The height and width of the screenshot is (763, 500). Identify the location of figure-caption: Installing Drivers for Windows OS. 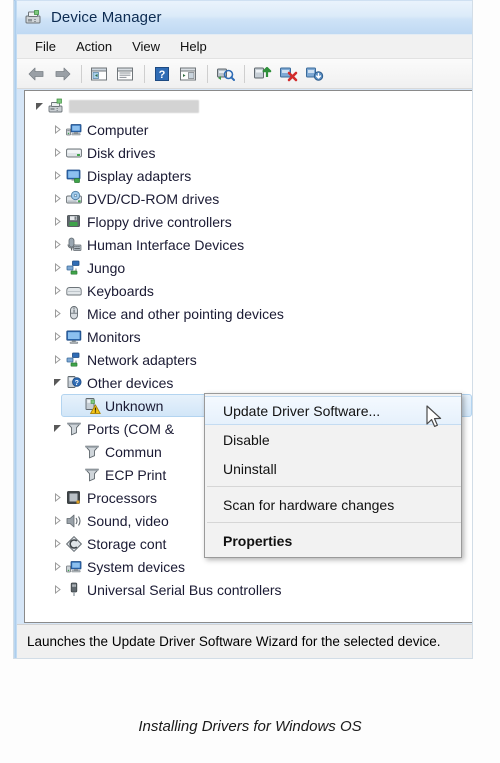
(250, 726).